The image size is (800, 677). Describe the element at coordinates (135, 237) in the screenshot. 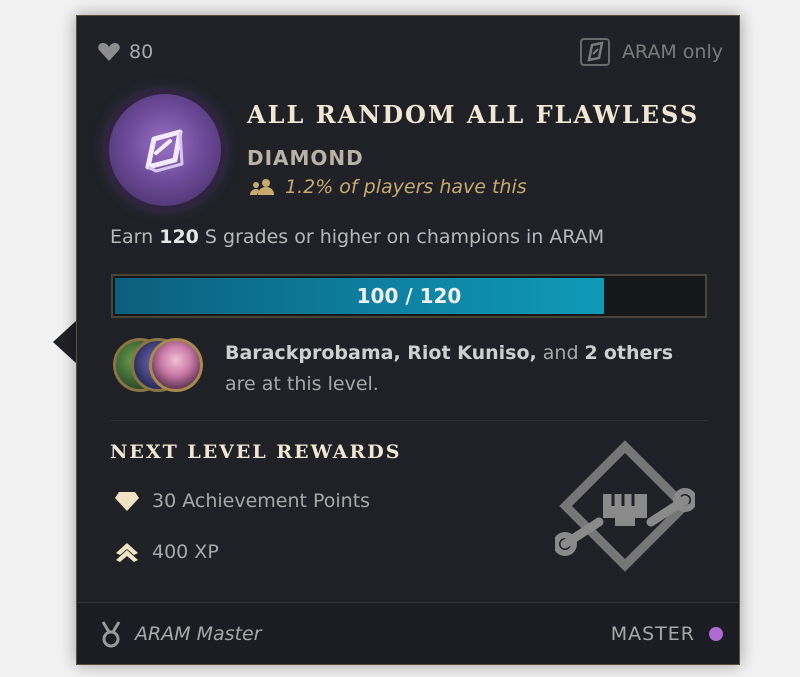

I see `description-pre: Earn` at that location.